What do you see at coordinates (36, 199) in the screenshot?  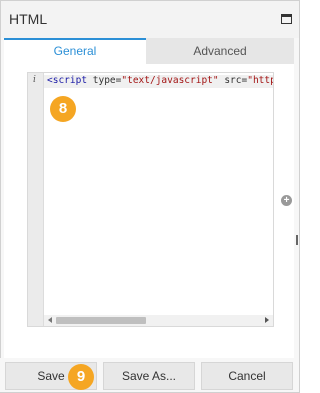 I see `editor-gutter: i` at bounding box center [36, 199].